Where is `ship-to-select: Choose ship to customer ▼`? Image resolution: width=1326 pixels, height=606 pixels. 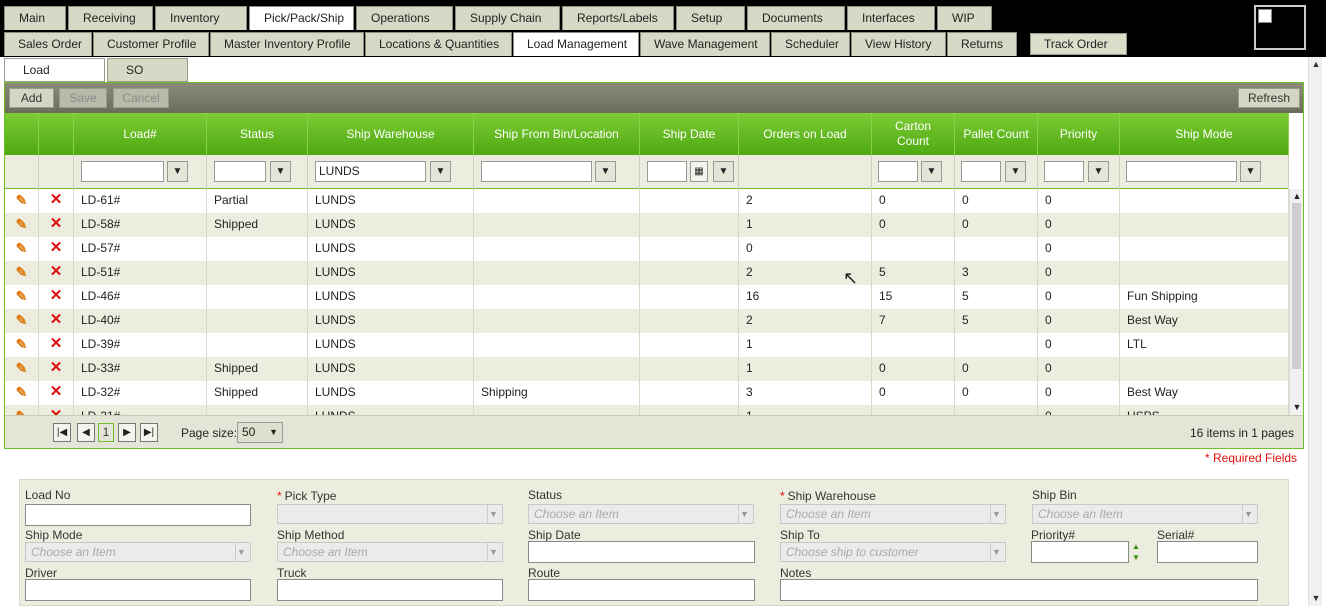
ship-to-select: Choose ship to customer ▼ is located at coordinates (893, 552).